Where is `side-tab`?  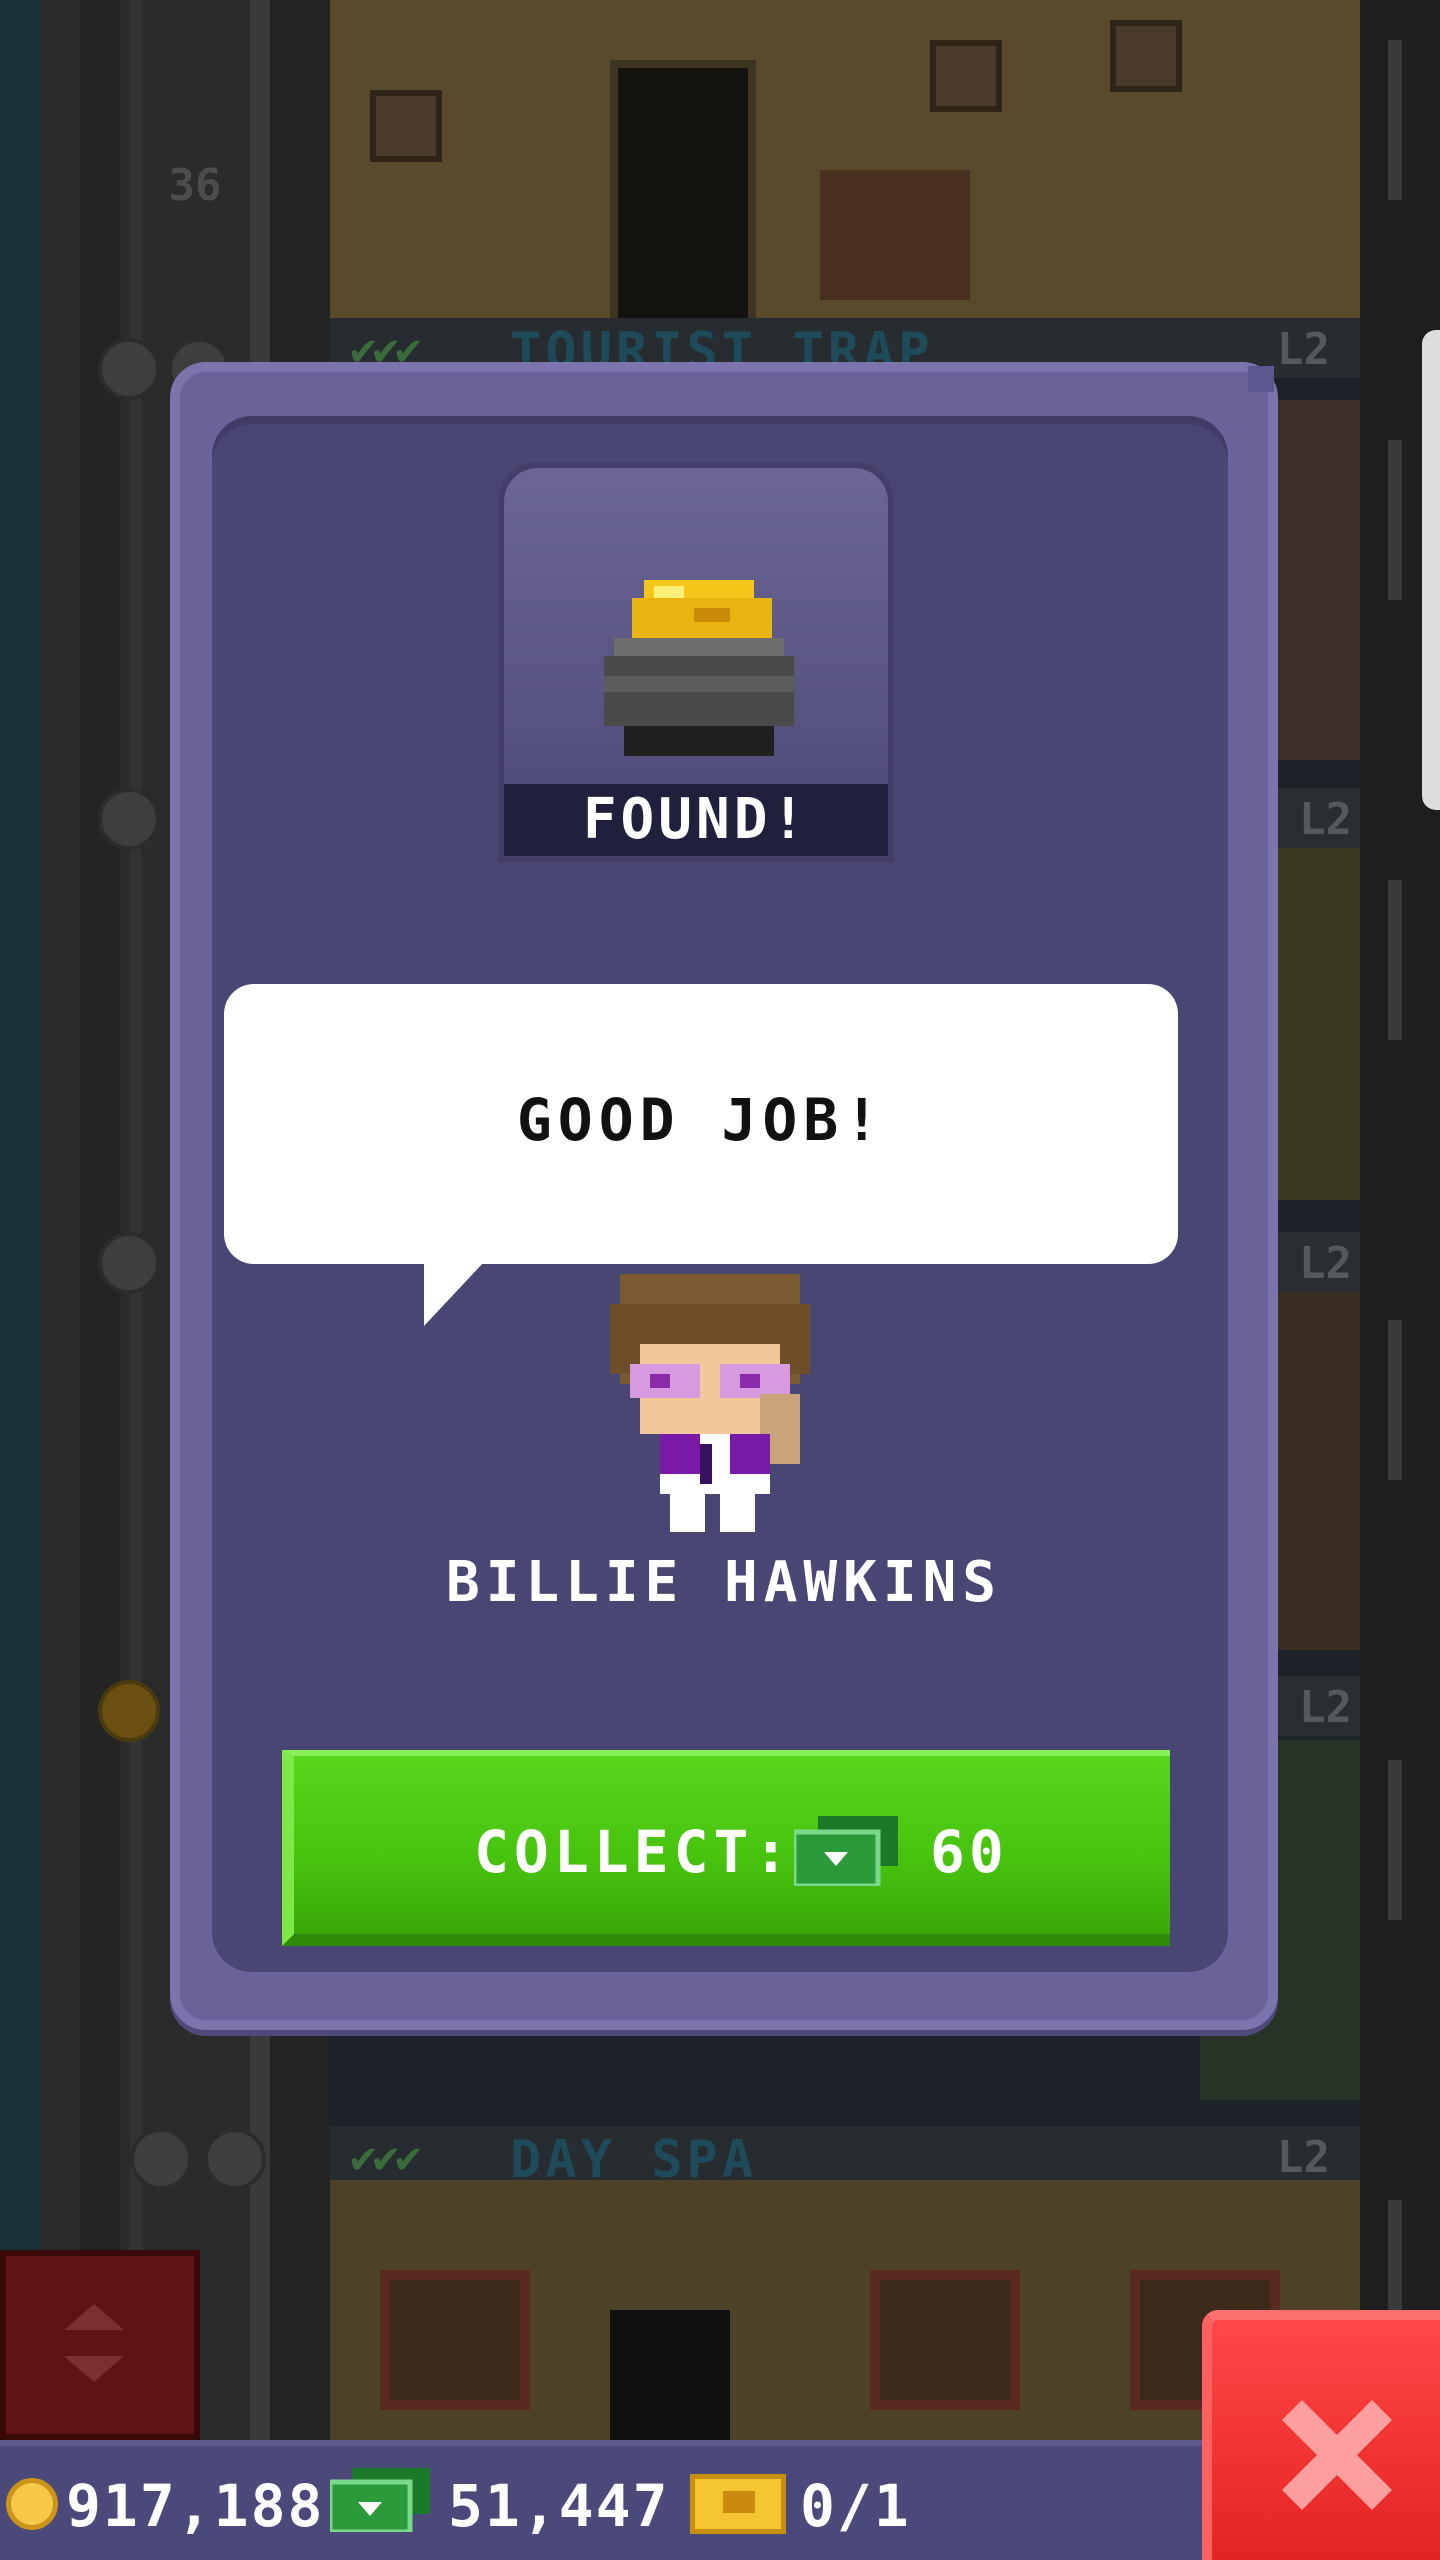
side-tab is located at coordinates (1431, 570).